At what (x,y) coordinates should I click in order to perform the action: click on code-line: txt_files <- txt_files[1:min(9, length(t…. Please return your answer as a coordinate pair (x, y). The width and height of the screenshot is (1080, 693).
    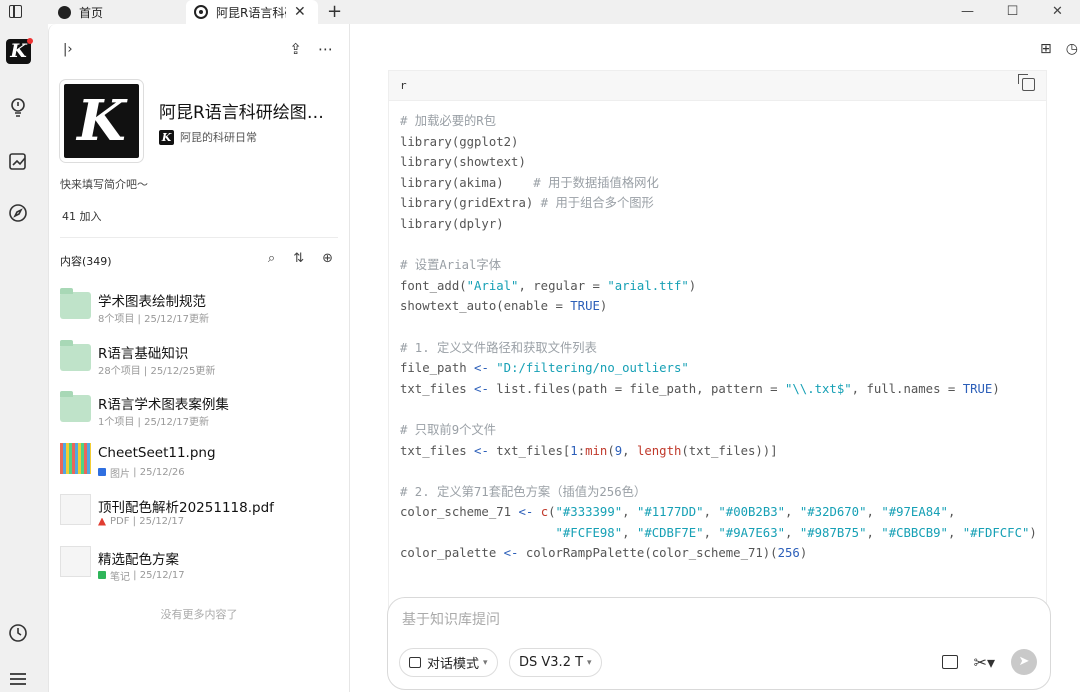
    Looking at the image, I should click on (589, 450).